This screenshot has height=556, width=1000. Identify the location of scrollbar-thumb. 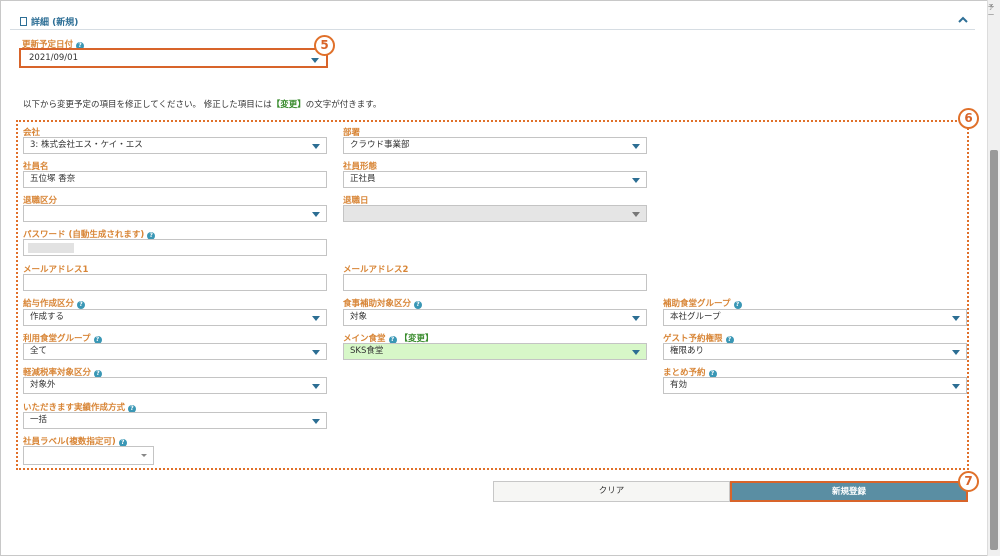
(994, 350).